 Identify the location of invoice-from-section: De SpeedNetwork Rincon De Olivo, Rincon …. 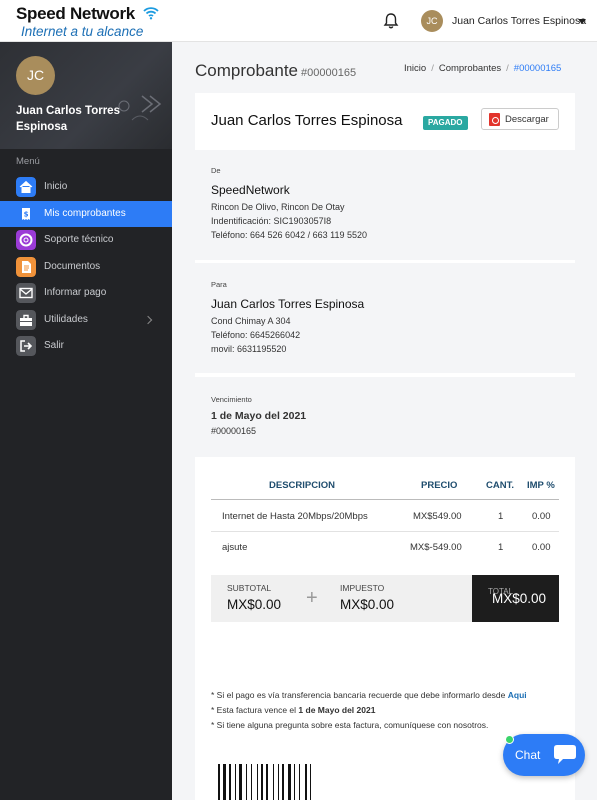
(385, 205).